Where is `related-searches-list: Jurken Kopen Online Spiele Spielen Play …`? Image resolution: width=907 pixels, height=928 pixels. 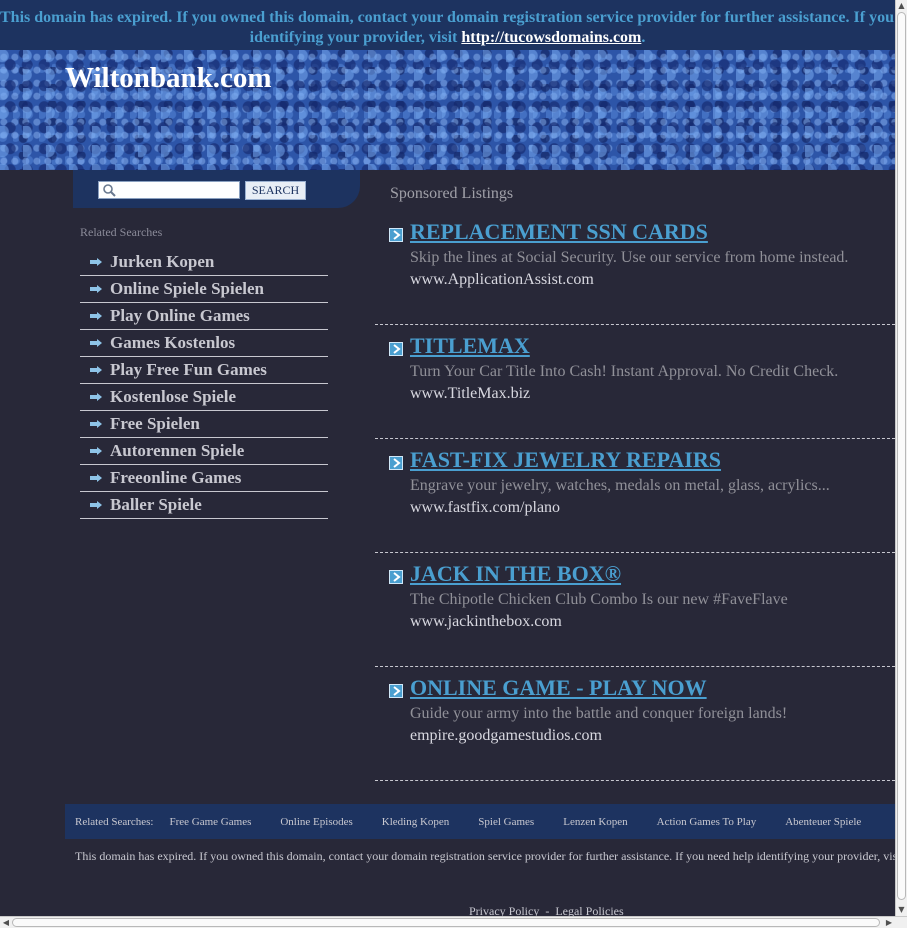 related-searches-list: Jurken Kopen Online Spiele Spielen Play … is located at coordinates (204, 384).